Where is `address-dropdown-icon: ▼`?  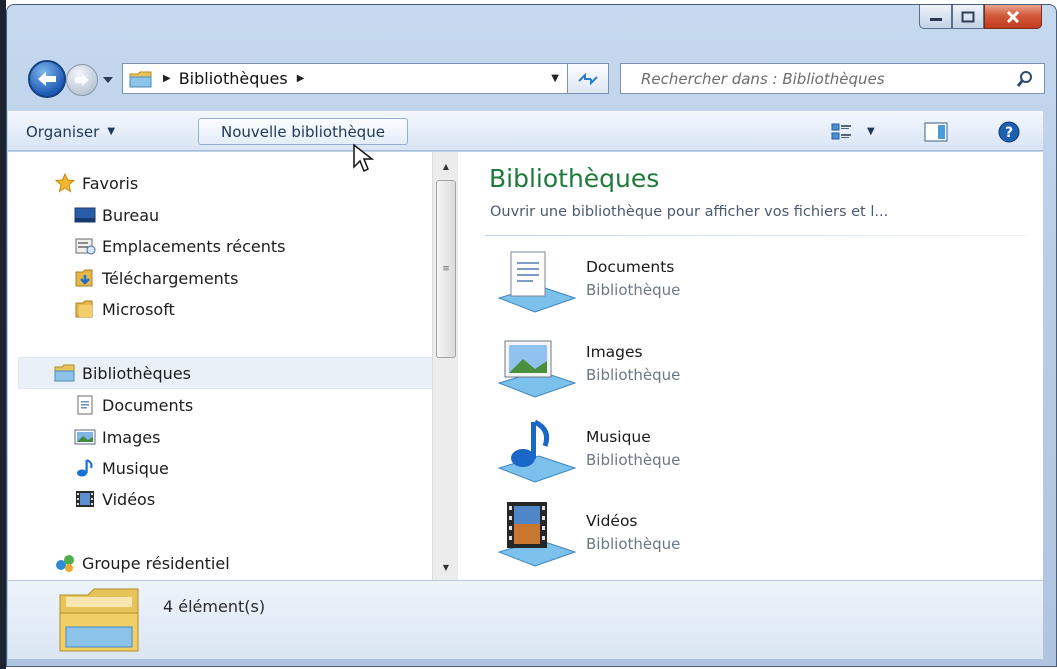
address-dropdown-icon: ▼ is located at coordinates (555, 78).